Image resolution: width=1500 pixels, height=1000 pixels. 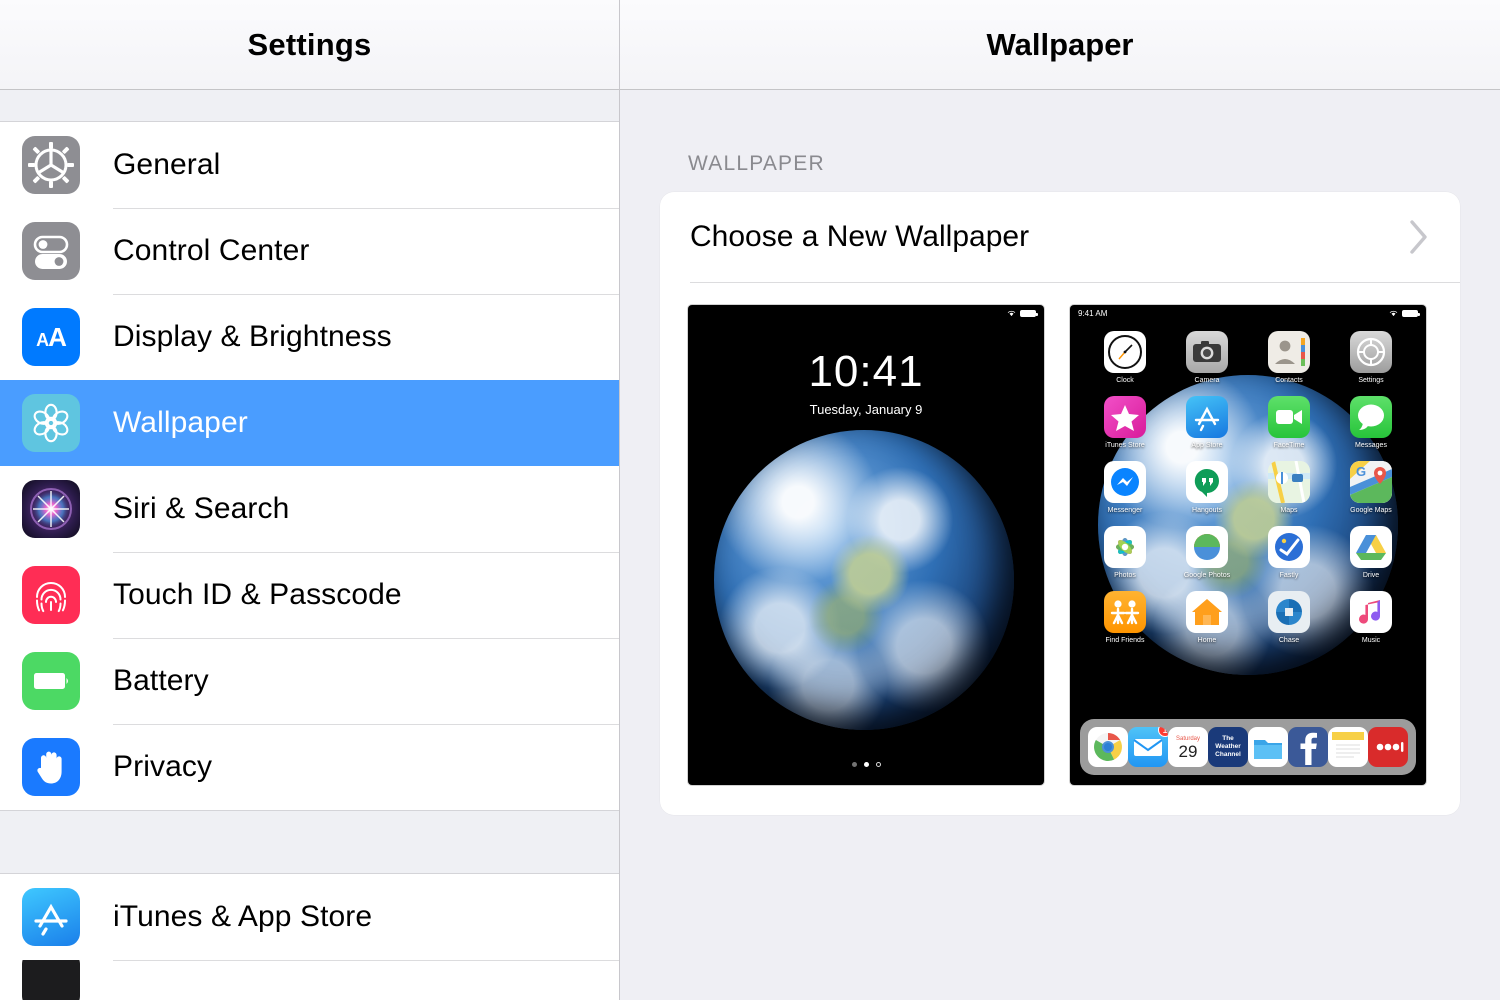 What do you see at coordinates (1371, 445) in the screenshot?
I see `app-label: Messages` at bounding box center [1371, 445].